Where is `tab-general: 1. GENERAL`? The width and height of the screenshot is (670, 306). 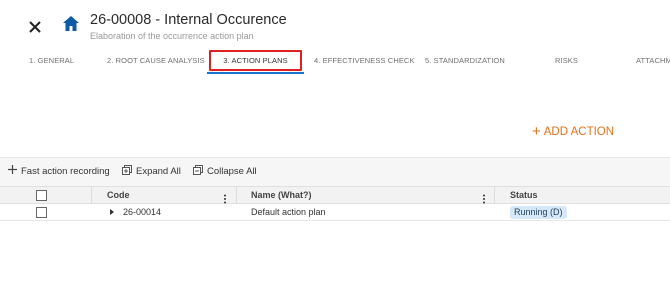
tab-general: 1. GENERAL is located at coordinates (51, 61).